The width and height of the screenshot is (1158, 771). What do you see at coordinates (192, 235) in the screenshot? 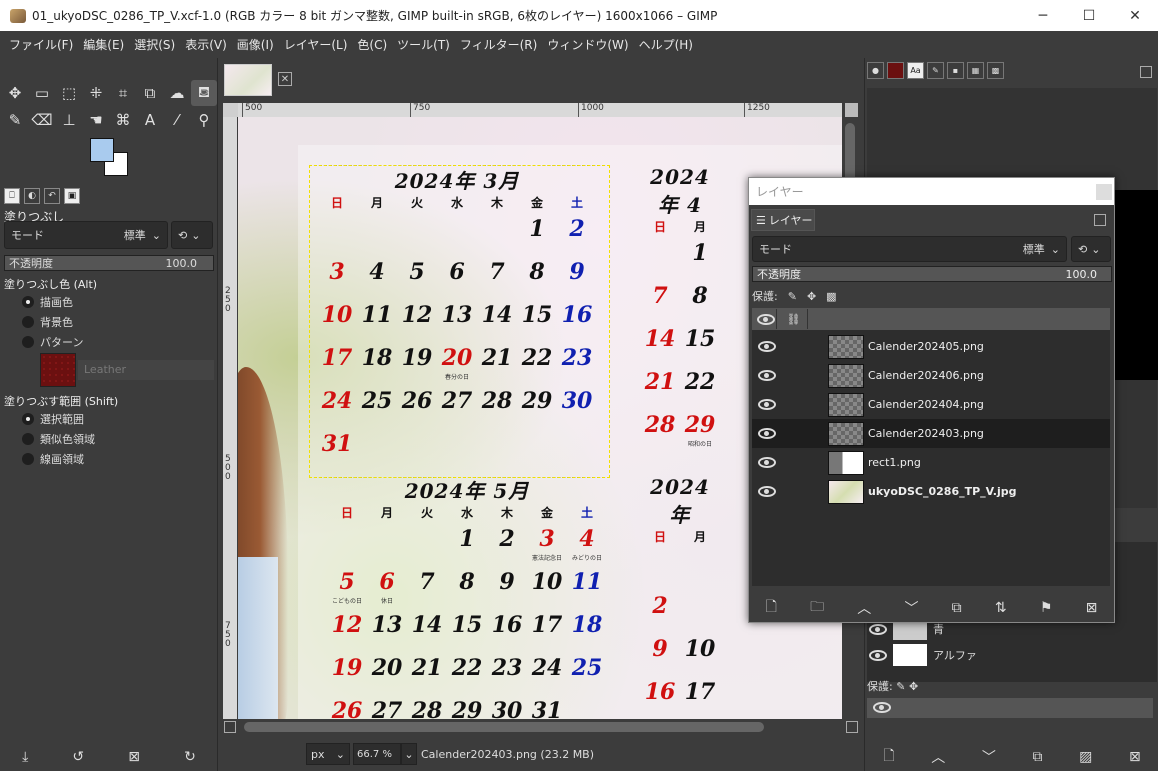
I see `mode-reset-select: ⟲ ⌄` at bounding box center [192, 235].